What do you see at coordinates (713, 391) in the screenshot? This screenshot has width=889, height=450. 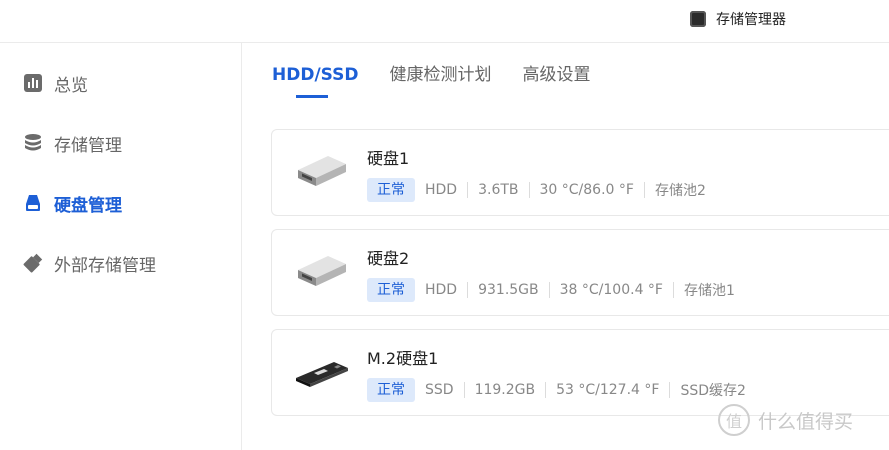 I see `disk-pool: SSD缓存2` at bounding box center [713, 391].